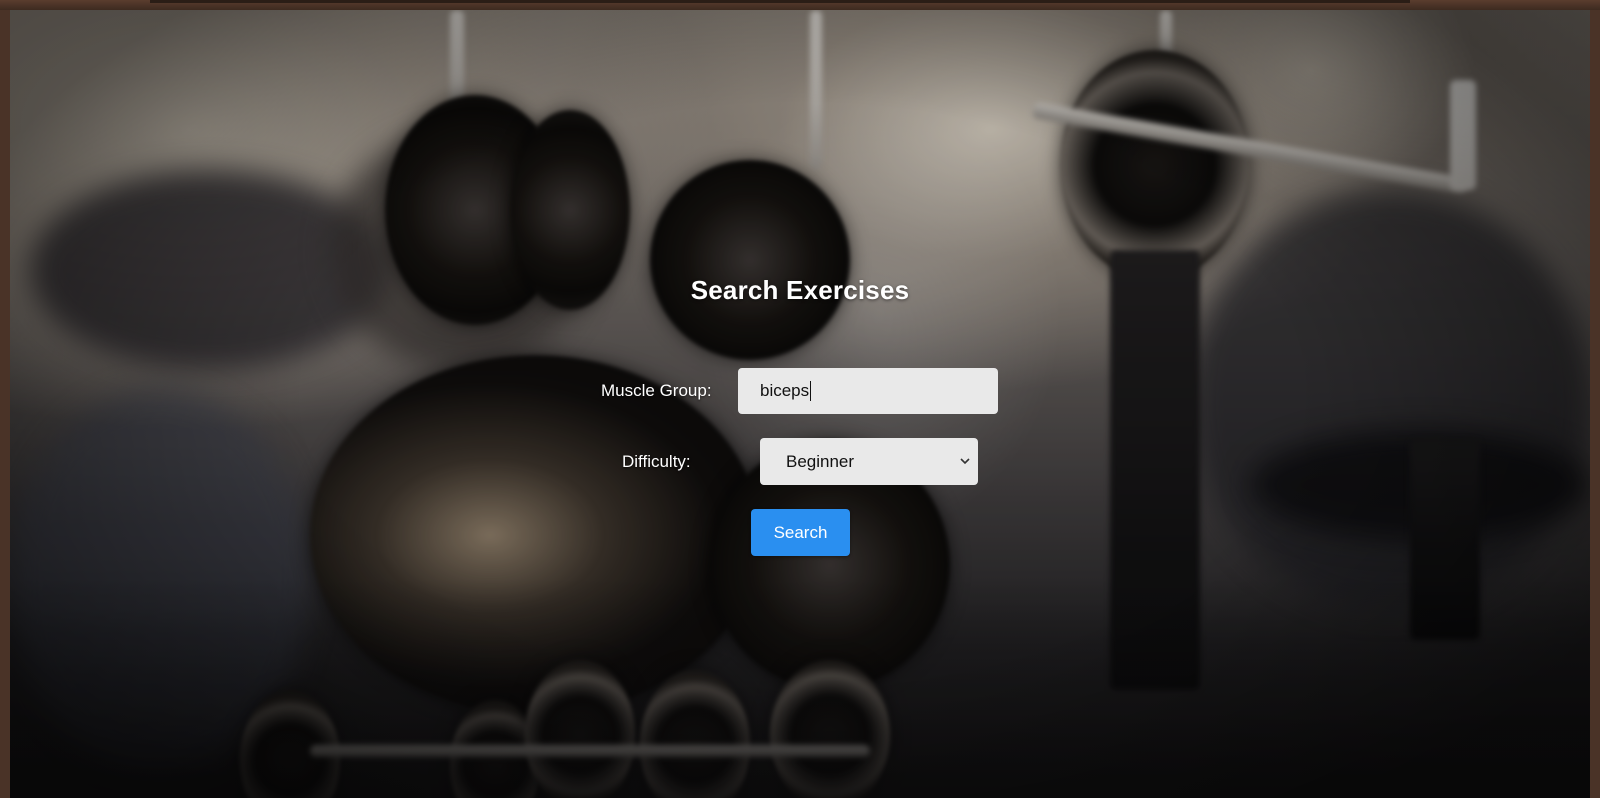  Describe the element at coordinates (811, 391) in the screenshot. I see `text-cursor` at that location.